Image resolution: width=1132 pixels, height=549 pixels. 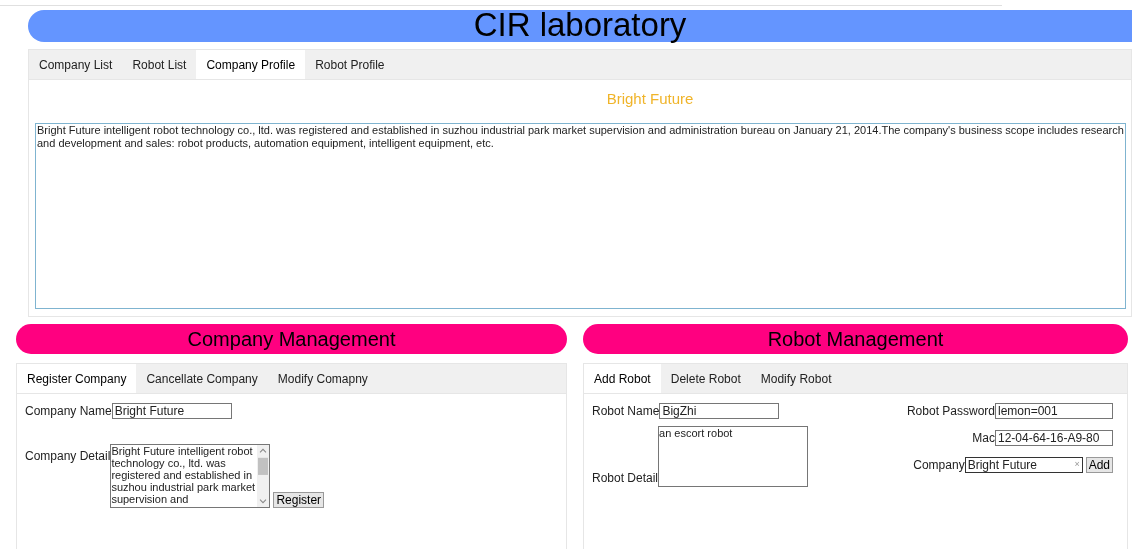 What do you see at coordinates (202, 378) in the screenshot?
I see `tab: Cancellate Company` at bounding box center [202, 378].